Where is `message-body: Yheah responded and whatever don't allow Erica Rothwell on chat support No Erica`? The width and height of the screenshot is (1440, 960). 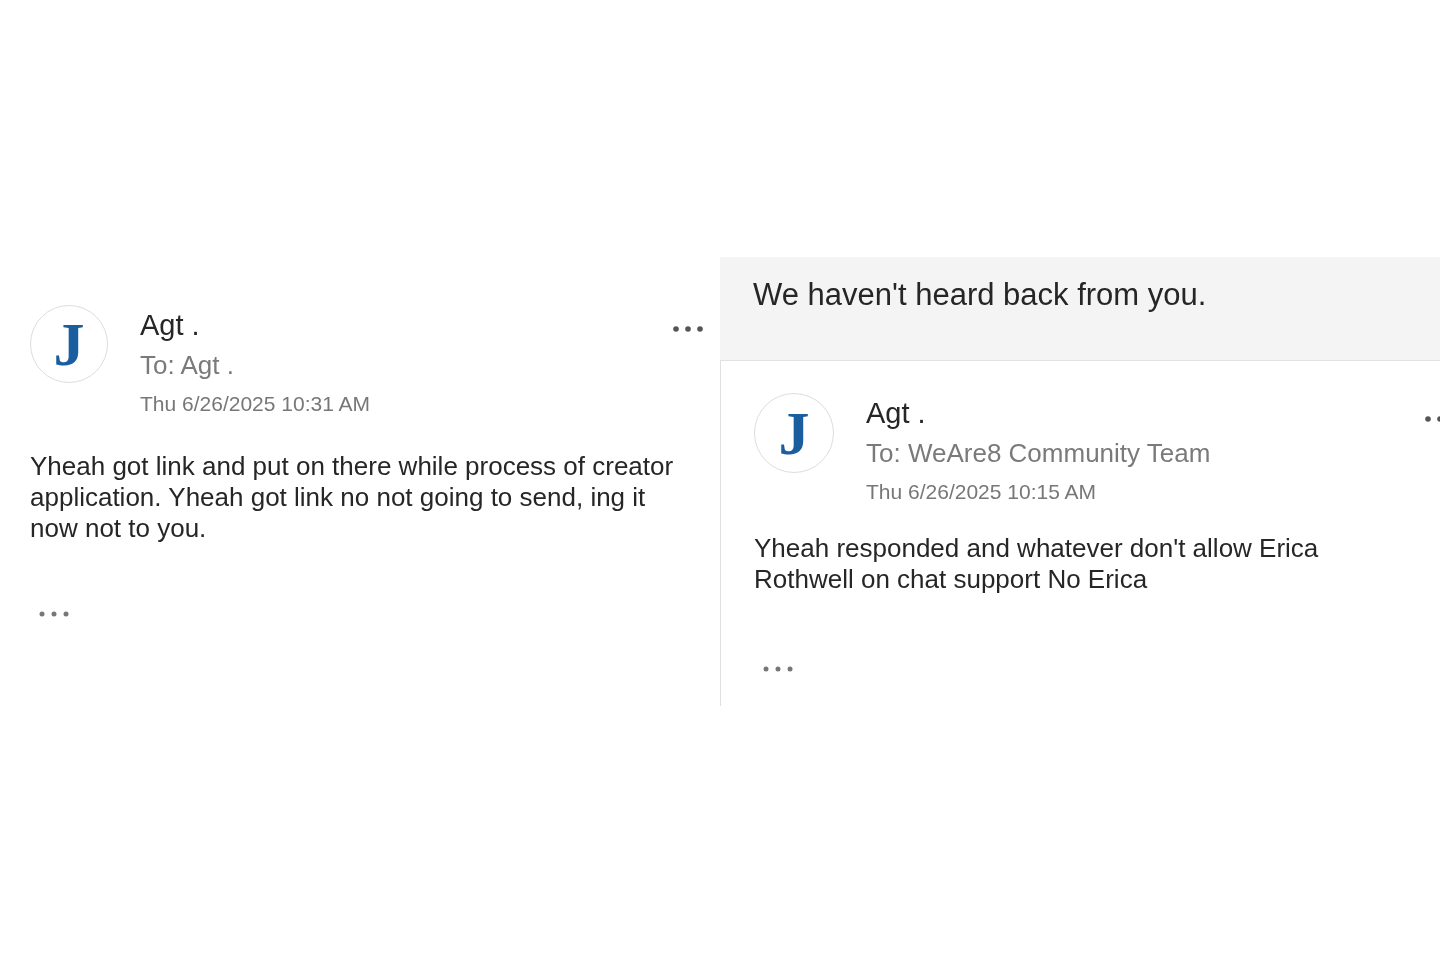
message-body: Yheah responded and whatever don't allow Erica Rothwell on chat support No Erica is located at coordinates (1037, 564).